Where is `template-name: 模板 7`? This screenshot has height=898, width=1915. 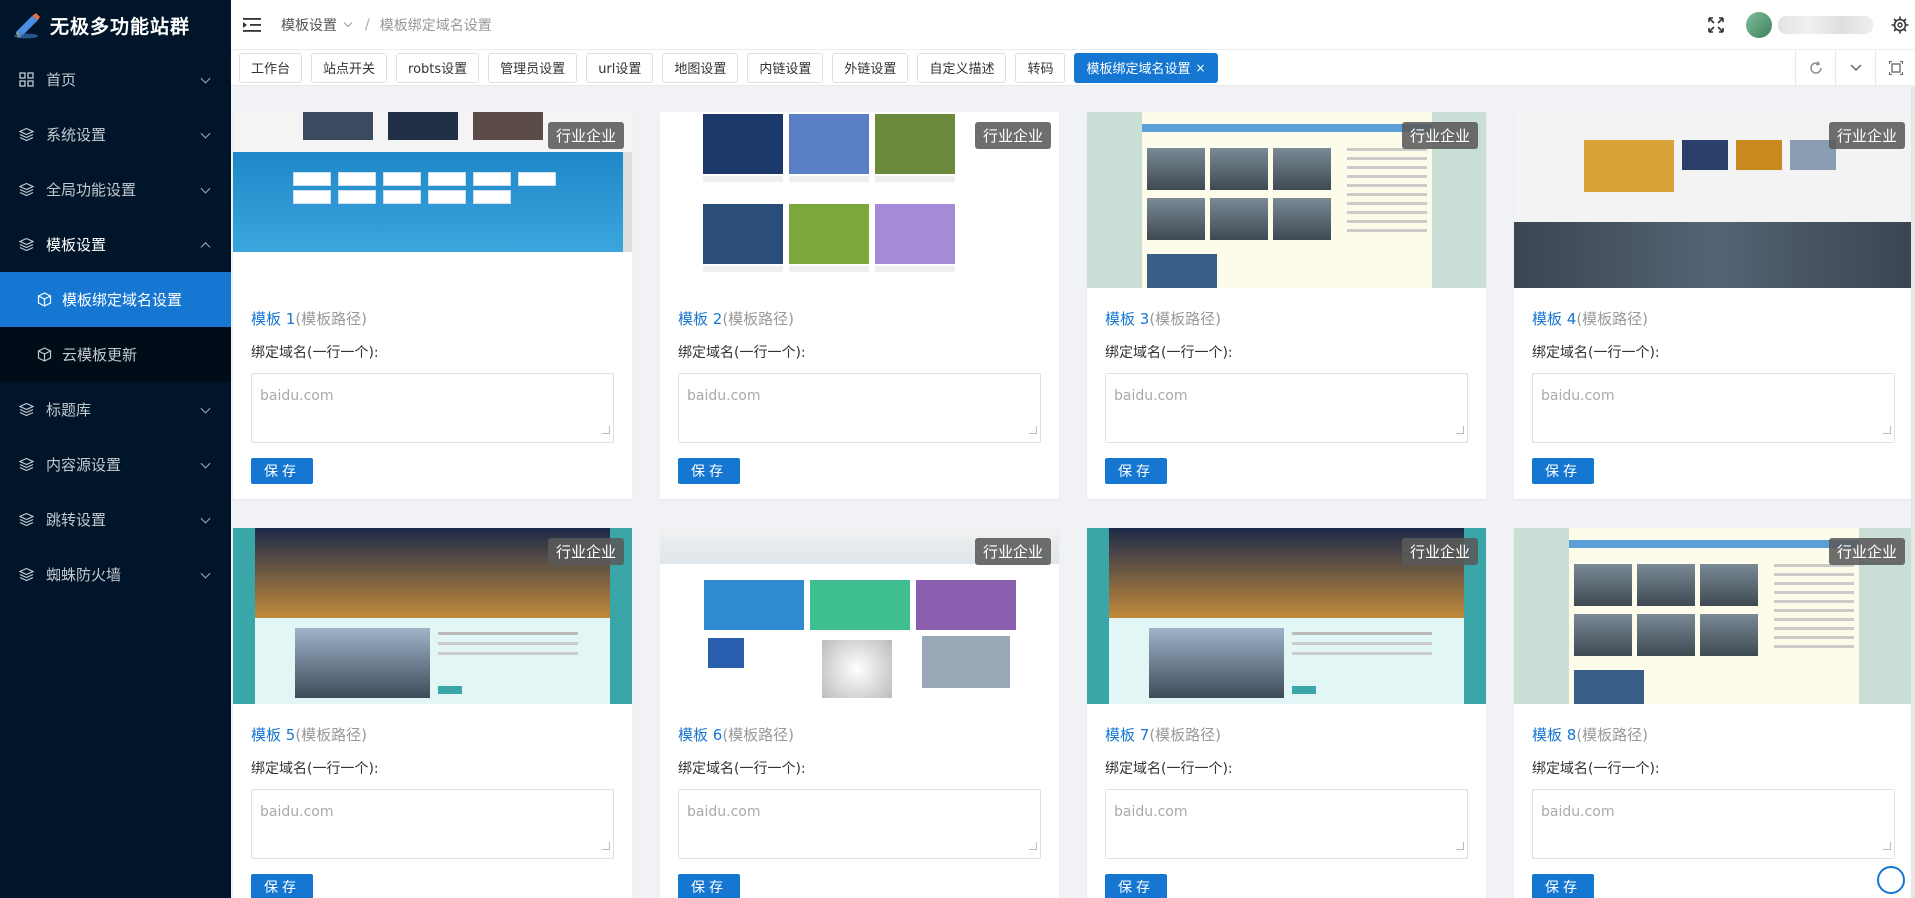 template-name: 模板 7 is located at coordinates (1127, 735).